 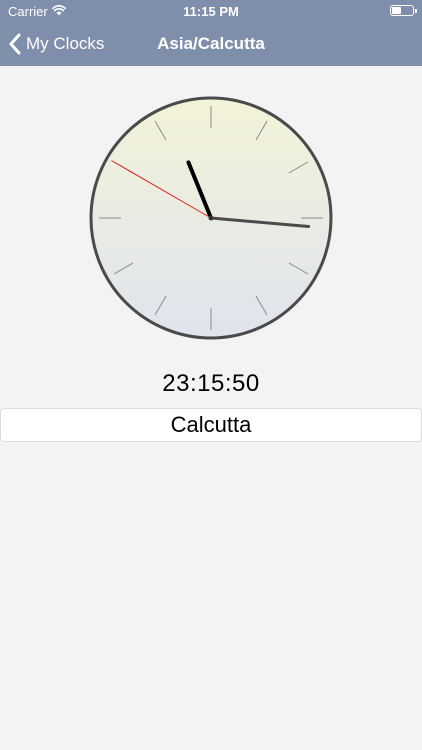 What do you see at coordinates (65, 43) in the screenshot?
I see `back-button-label: My Clocks` at bounding box center [65, 43].